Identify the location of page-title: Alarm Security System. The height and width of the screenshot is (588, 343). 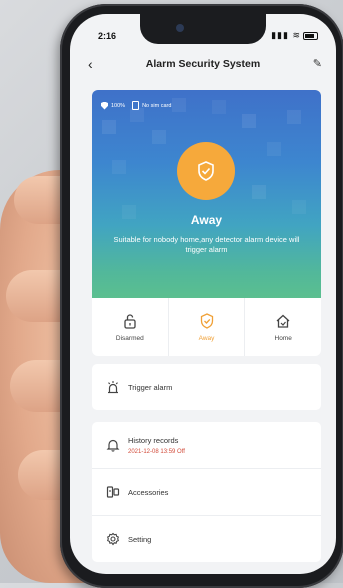
(203, 64).